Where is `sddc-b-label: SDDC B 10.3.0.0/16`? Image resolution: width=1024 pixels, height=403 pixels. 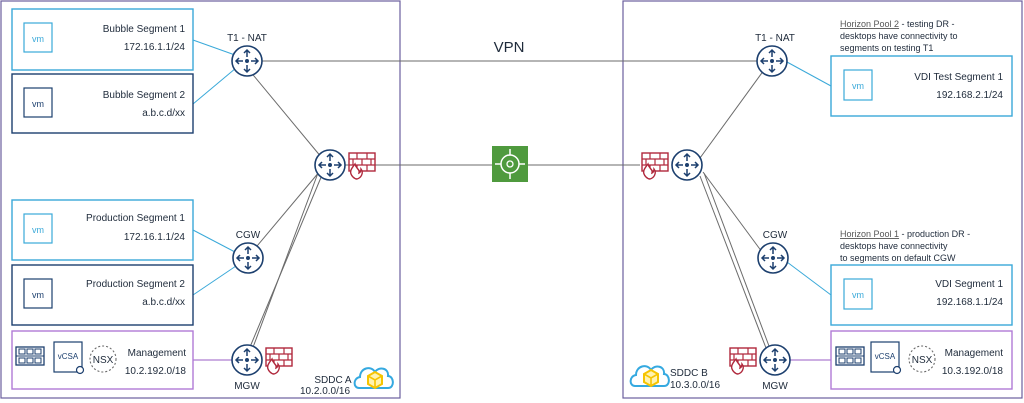
sddc-b-label: SDDC B 10.3.0.0/16 is located at coordinates (674, 378).